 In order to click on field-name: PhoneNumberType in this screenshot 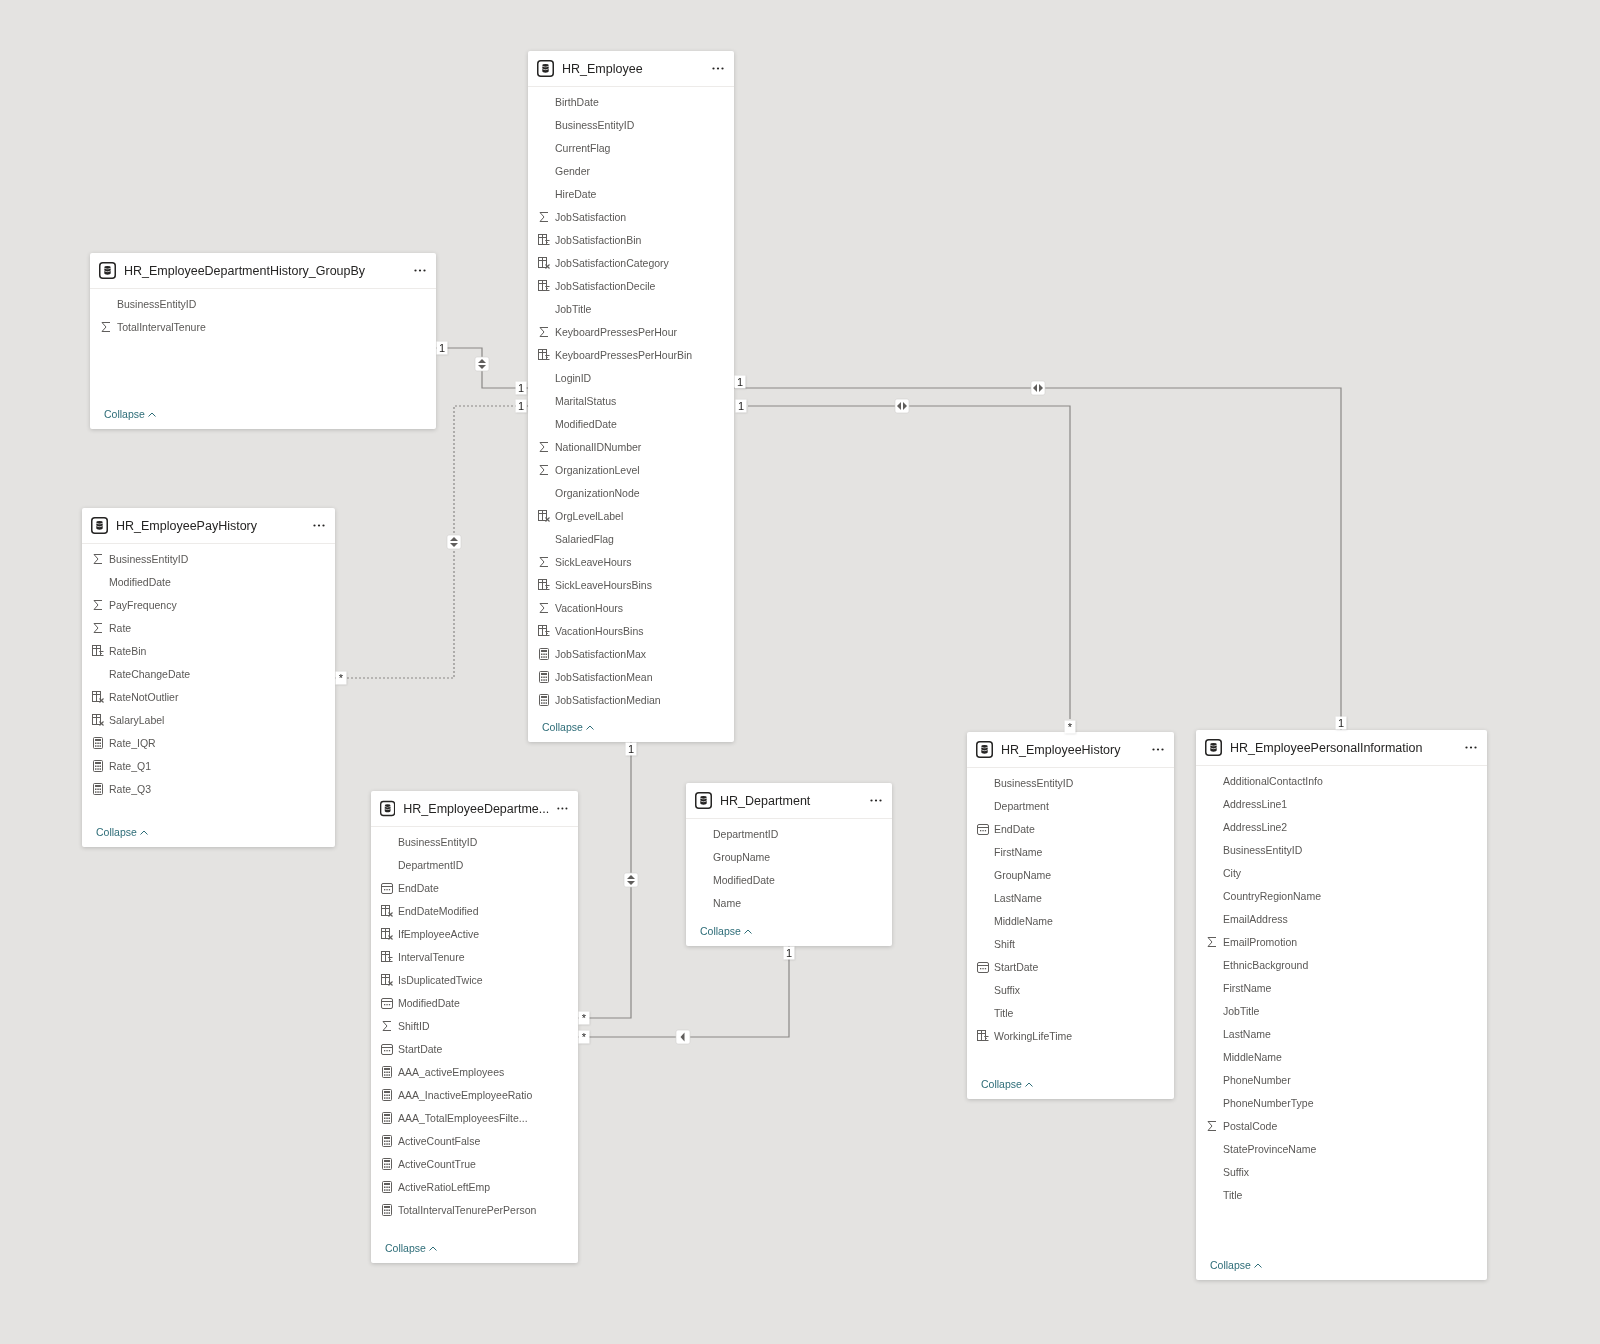, I will do `click(1268, 1102)`.